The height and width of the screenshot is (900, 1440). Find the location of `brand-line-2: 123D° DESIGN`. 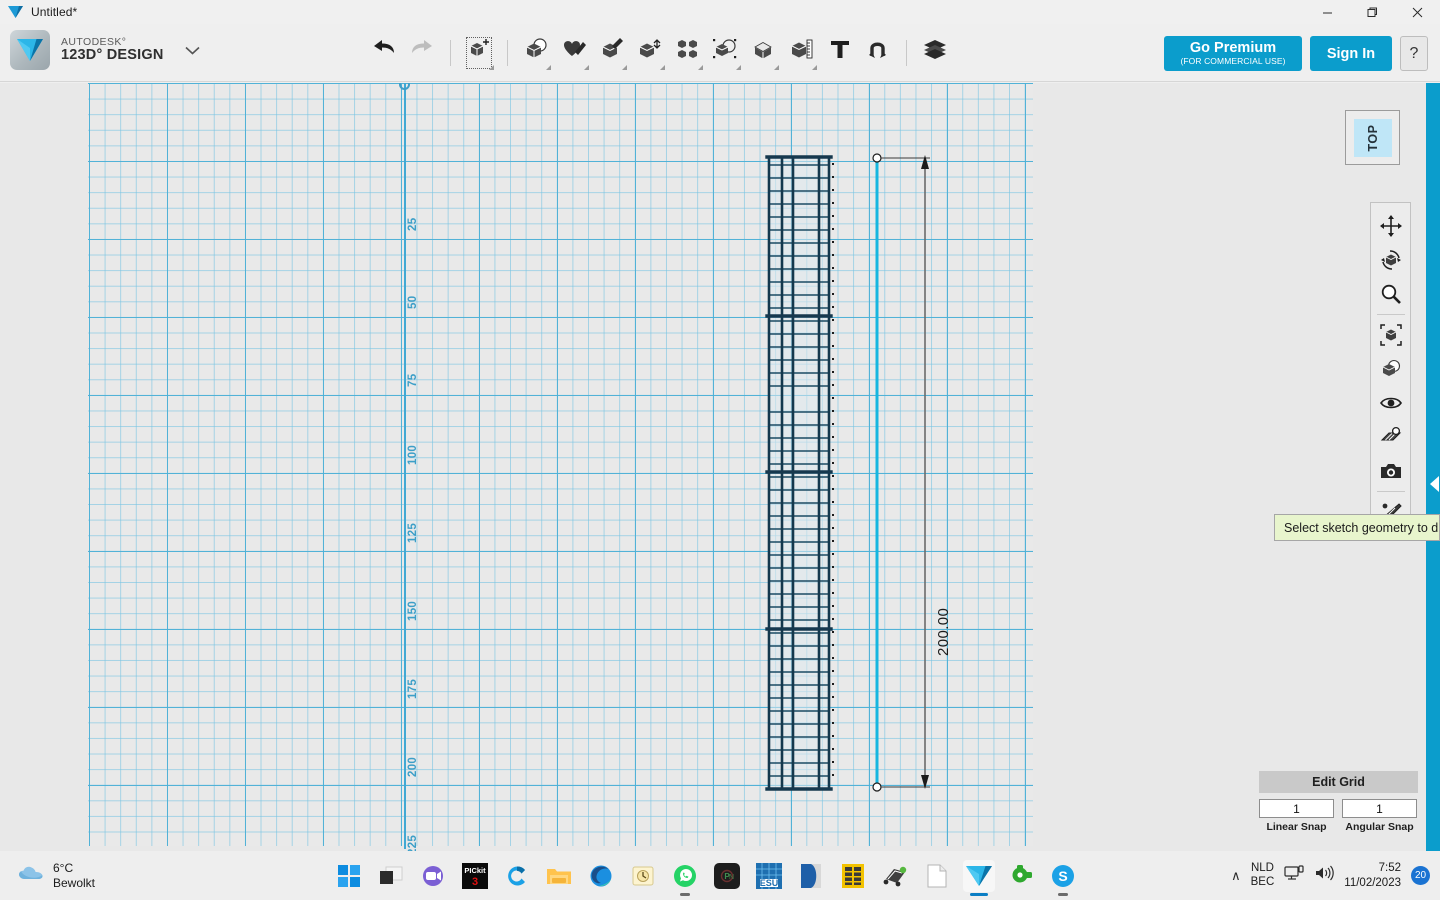

brand-line-2: 123D° DESIGN is located at coordinates (112, 54).